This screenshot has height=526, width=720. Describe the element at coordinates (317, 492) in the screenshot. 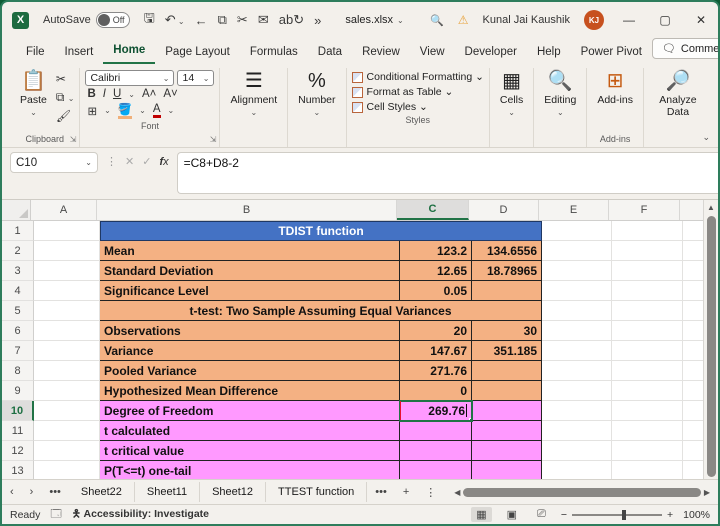

I see `sheet-tab-ttest-function: TTEST function` at that location.